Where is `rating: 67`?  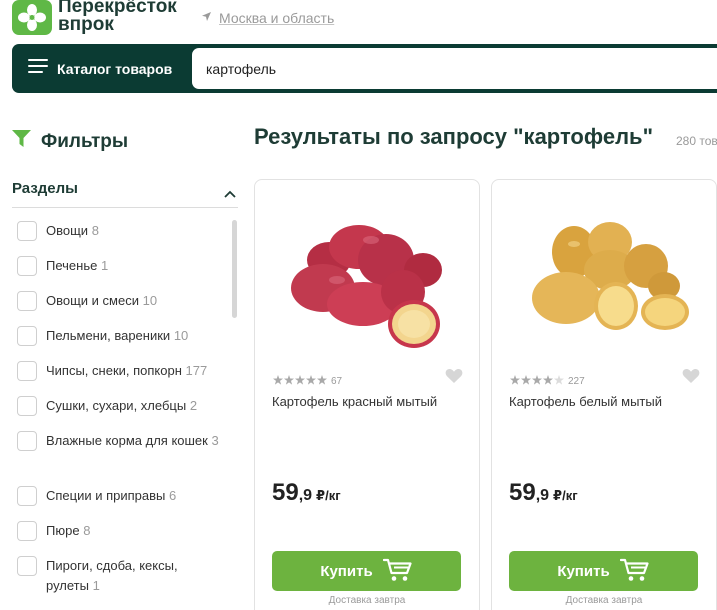
rating: 67 is located at coordinates (307, 381).